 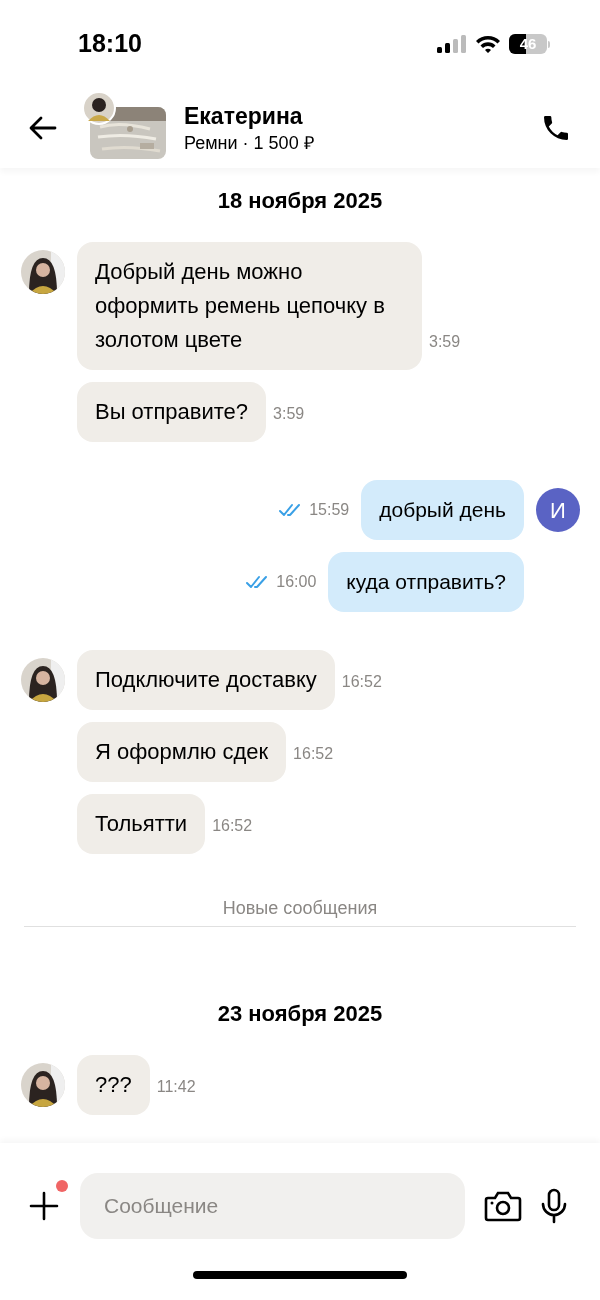 What do you see at coordinates (452, 44) in the screenshot?
I see `signal-icon` at bounding box center [452, 44].